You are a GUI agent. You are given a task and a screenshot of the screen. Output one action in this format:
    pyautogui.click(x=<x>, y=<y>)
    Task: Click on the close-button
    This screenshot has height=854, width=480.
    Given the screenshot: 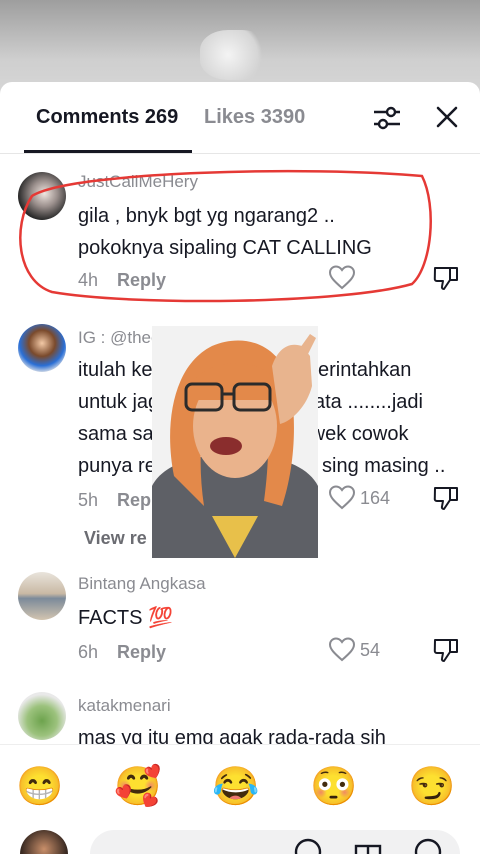 What is the action you would take?
    pyautogui.click(x=447, y=117)
    